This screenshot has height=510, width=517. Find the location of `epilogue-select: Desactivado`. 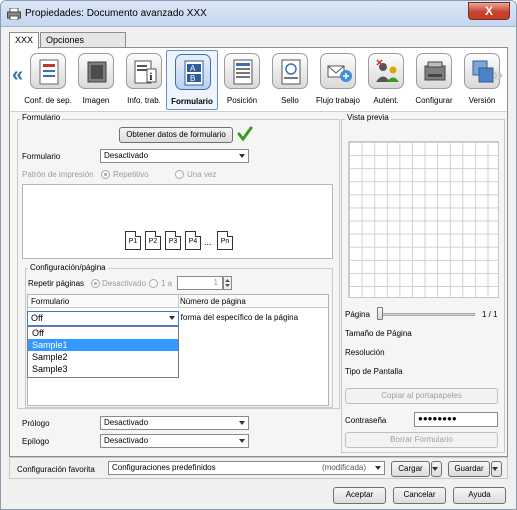

epilogue-select: Desactivado is located at coordinates (174, 441).